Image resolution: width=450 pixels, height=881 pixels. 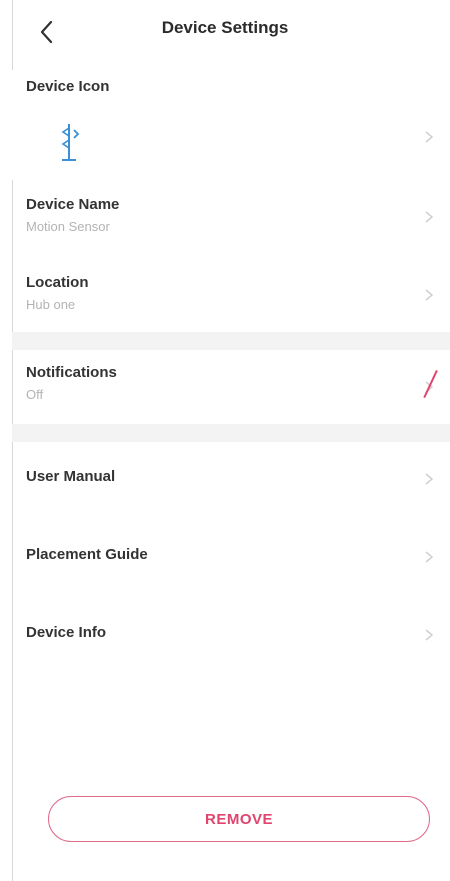 I want to click on device-name-row: Device Name Motion Sensor, so click(x=231, y=219).